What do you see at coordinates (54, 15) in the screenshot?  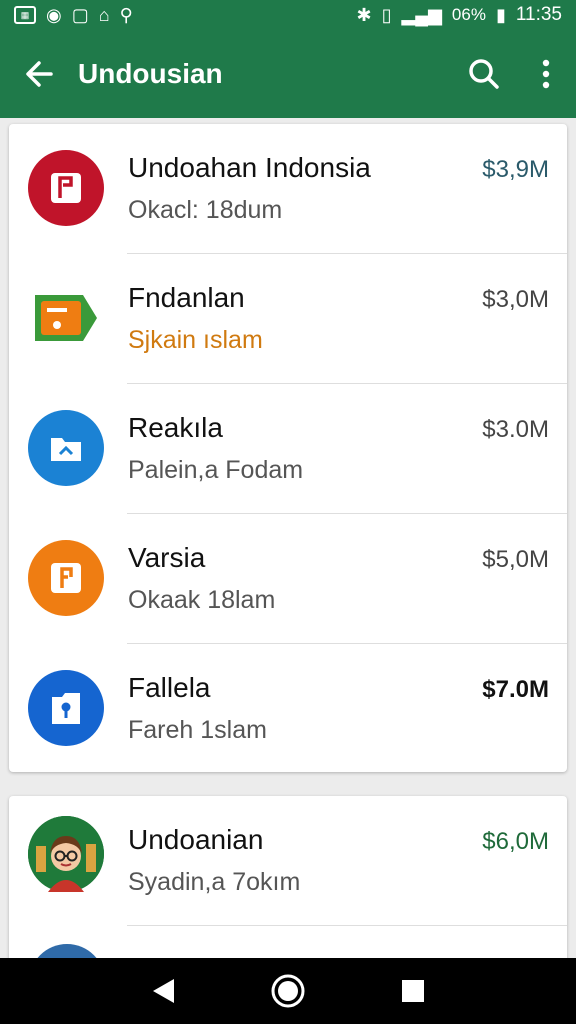 I see `app-notification-icon: ◉` at bounding box center [54, 15].